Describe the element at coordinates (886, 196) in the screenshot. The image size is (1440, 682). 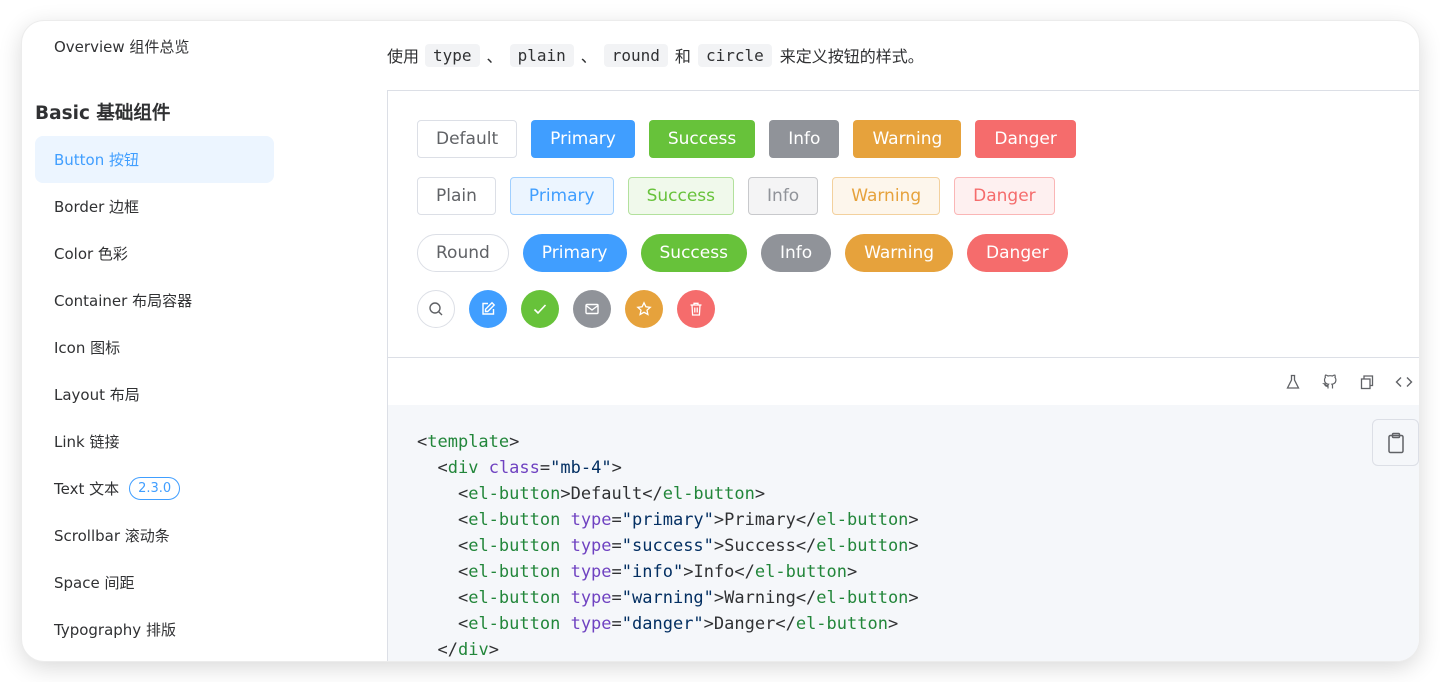
I see `plain-warning-button: Warning` at that location.